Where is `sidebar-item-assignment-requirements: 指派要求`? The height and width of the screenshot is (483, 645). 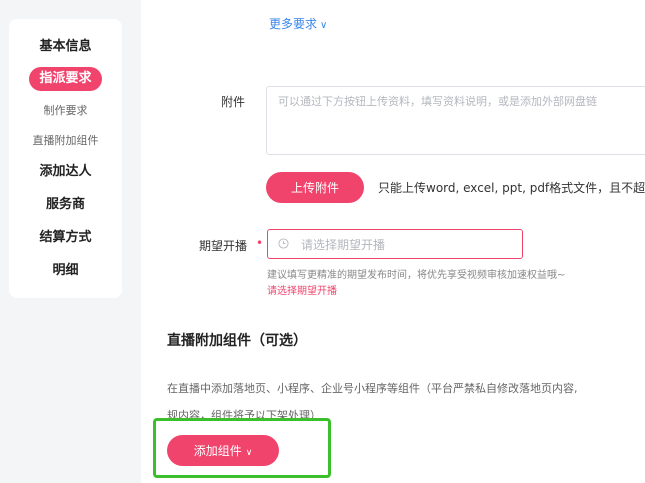
sidebar-item-assignment-requirements: 指派要求 is located at coordinates (65, 79).